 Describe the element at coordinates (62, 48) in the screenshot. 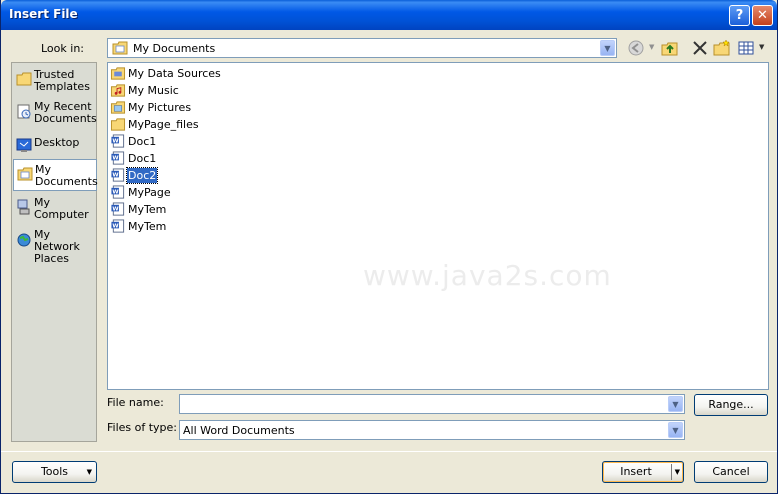

I see `look-in-label: Look in:` at that location.